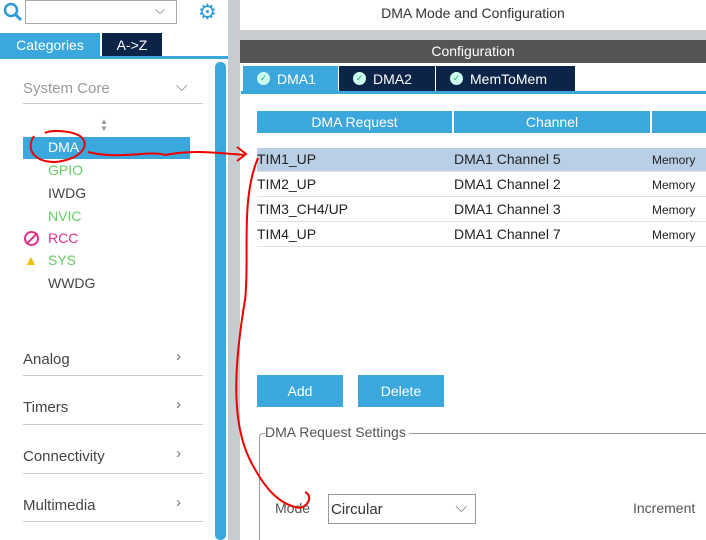 This screenshot has width=706, height=540. I want to click on category-connectivity: Connectivity, so click(64, 456).